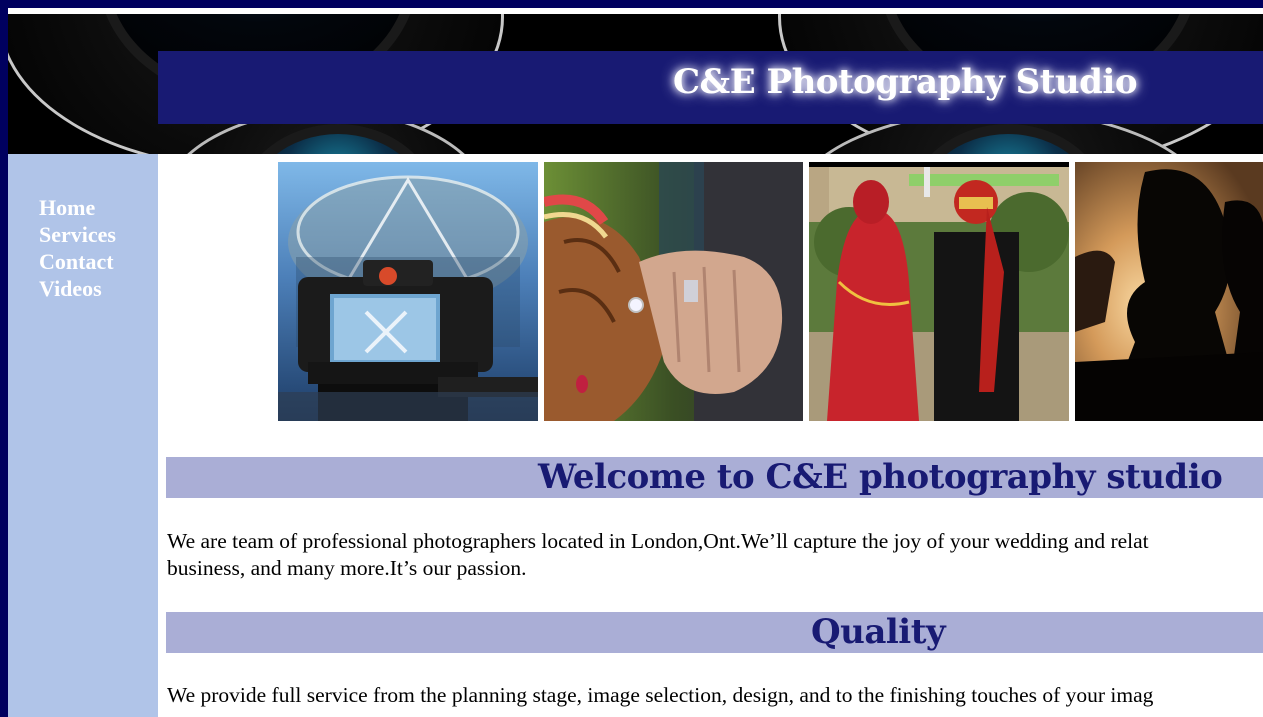 This screenshot has width=1263, height=717. What do you see at coordinates (905, 82) in the screenshot?
I see `site-title: C&E Photography Studio` at bounding box center [905, 82].